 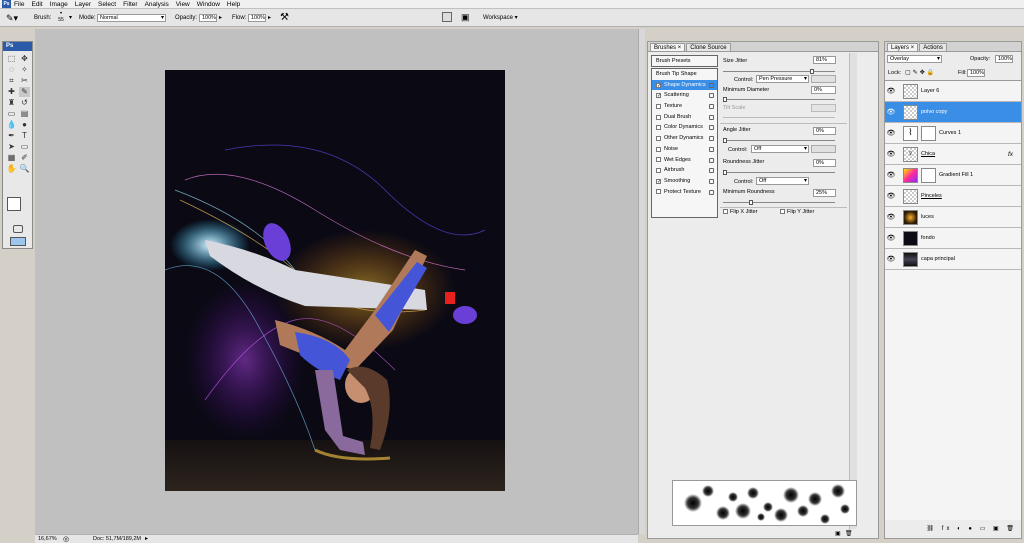 What do you see at coordinates (61, 17) in the screenshot?
I see `brush-size-picker: • 55` at bounding box center [61, 17].